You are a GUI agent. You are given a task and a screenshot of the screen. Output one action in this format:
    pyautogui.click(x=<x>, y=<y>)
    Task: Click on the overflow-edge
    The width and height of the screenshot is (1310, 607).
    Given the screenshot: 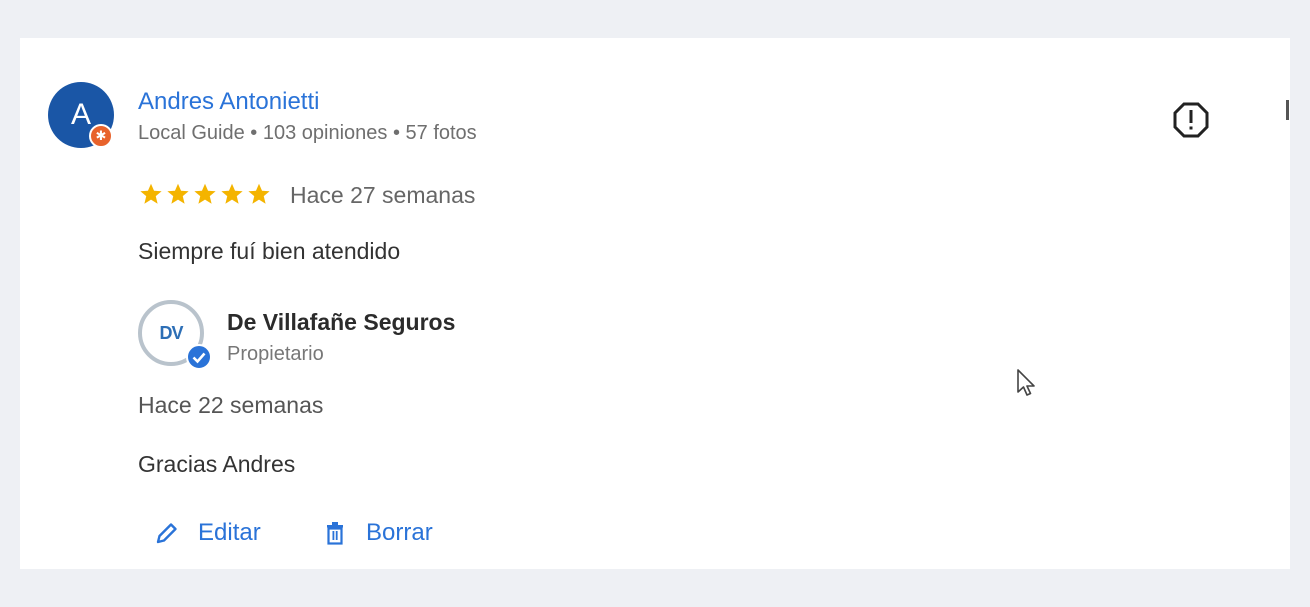 What is the action you would take?
    pyautogui.click(x=1287, y=110)
    